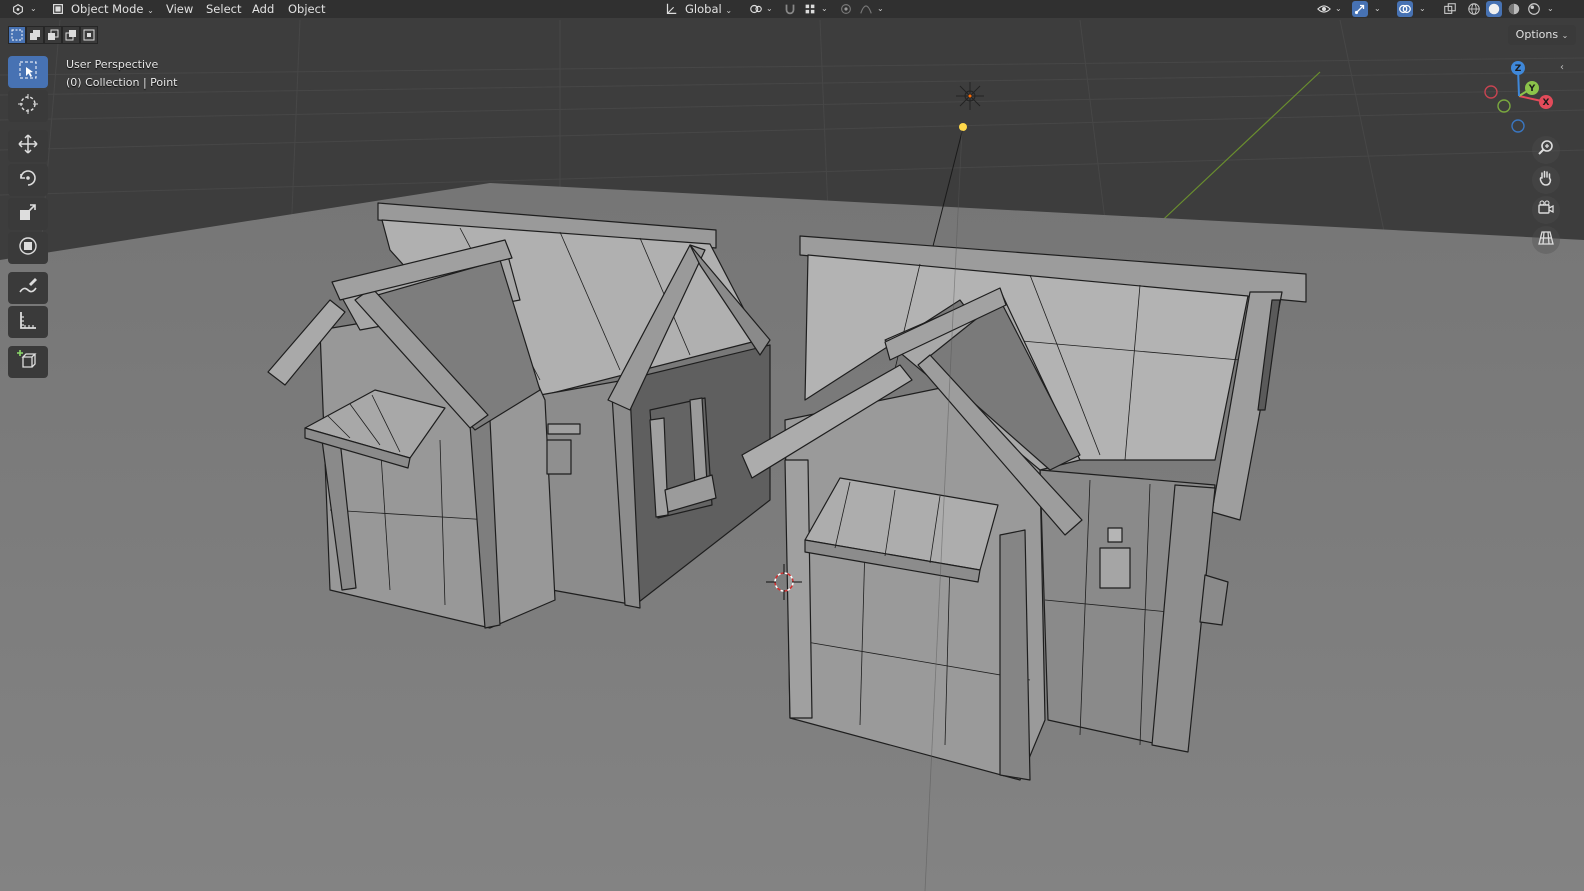 The height and width of the screenshot is (891, 1584). I want to click on transform-icon, so click(28, 248).